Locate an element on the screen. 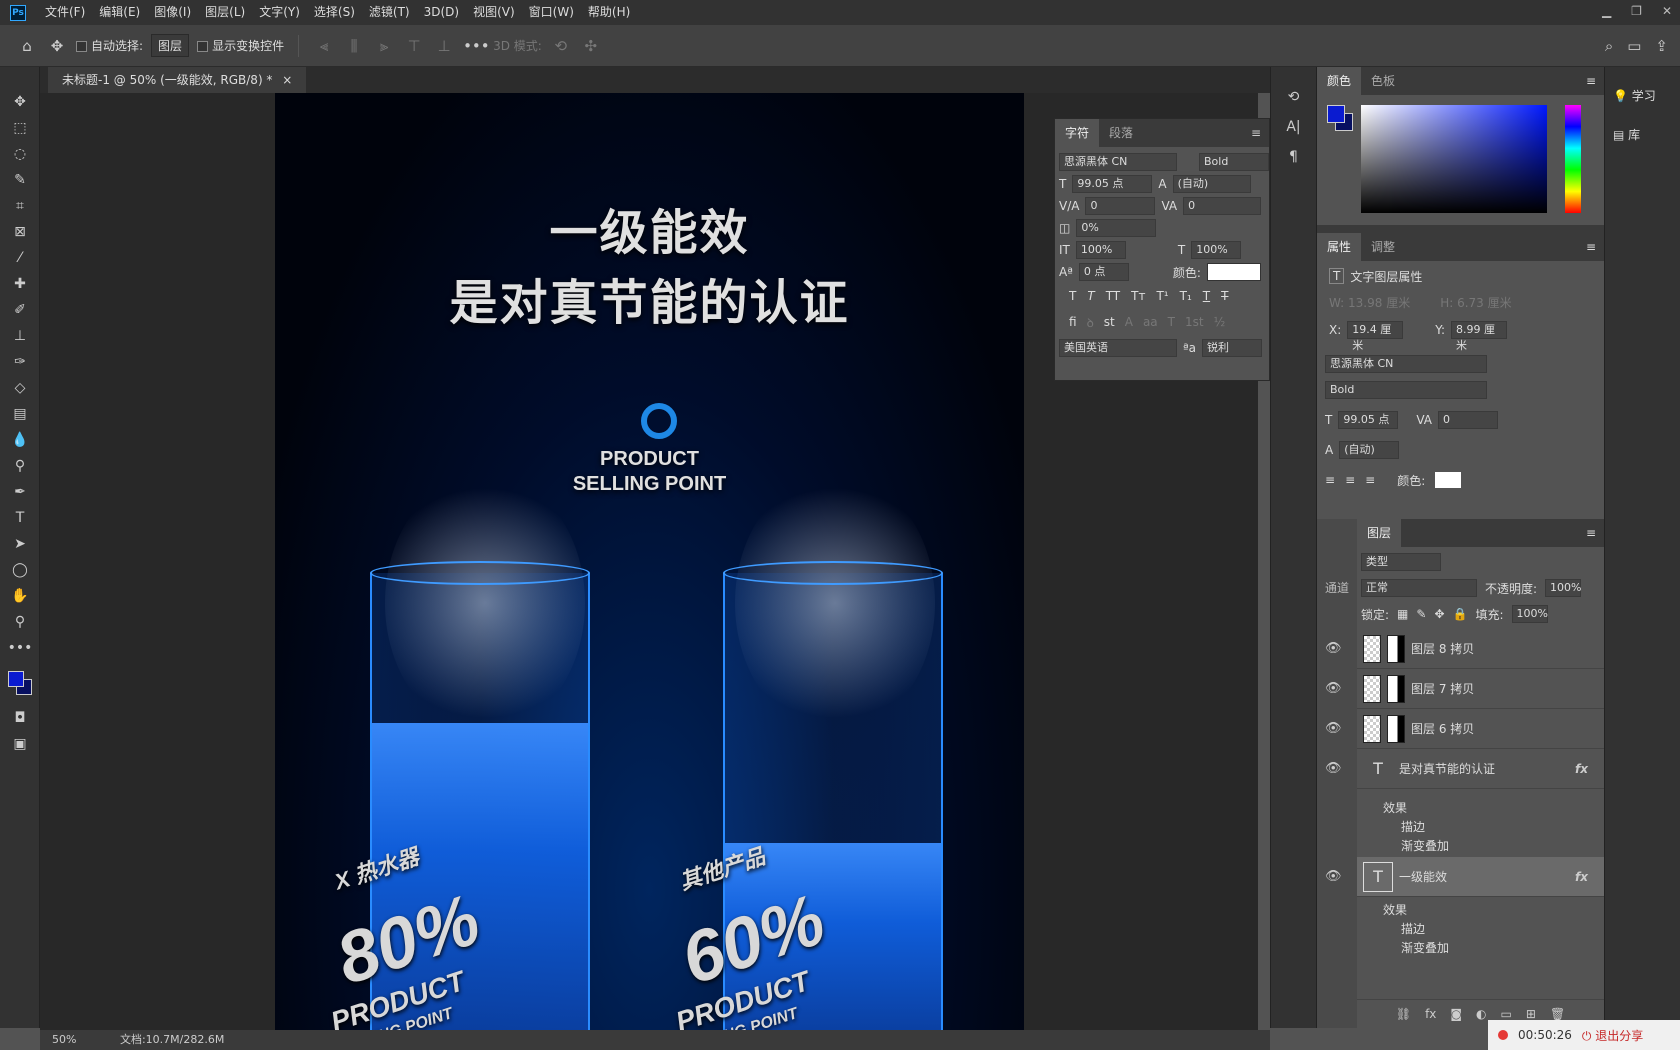  menu-filter: 滤镜(T) is located at coordinates (389, 12).